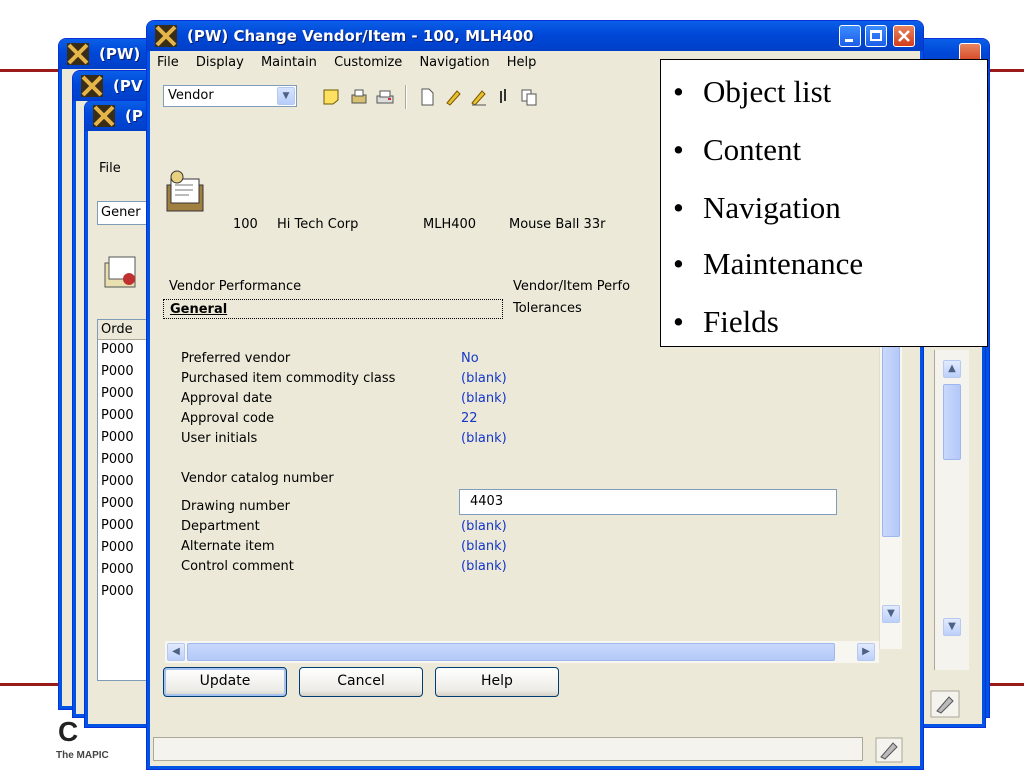 This screenshot has width=1024, height=770. What do you see at coordinates (889, 750) in the screenshot?
I see `status-edit-icon` at bounding box center [889, 750].